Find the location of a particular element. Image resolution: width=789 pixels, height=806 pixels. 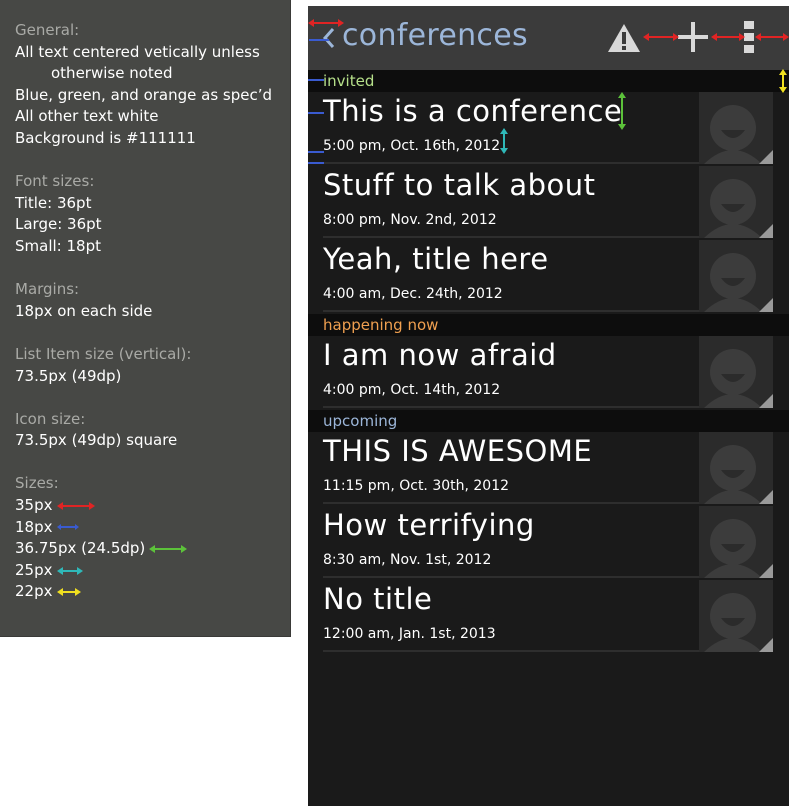

item-title: This is a conference is located at coordinates (473, 111).